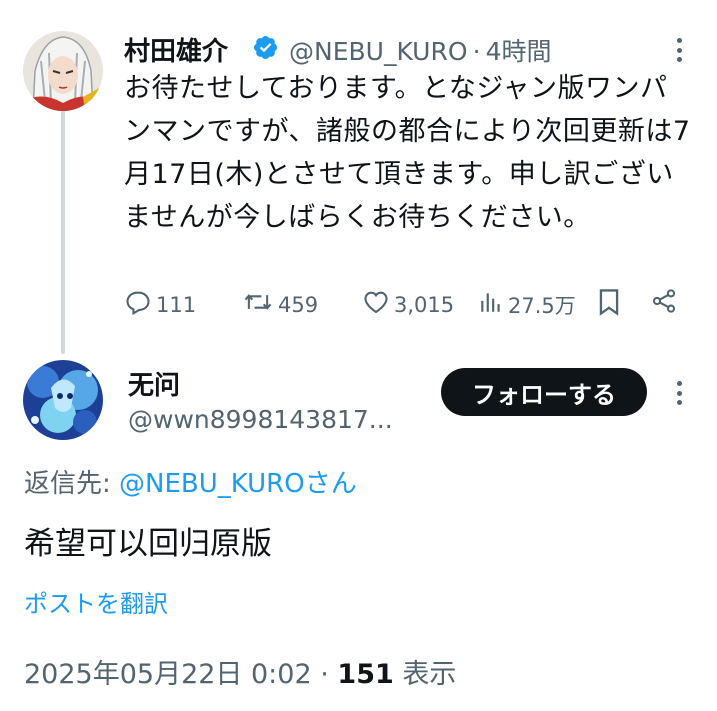 This screenshot has width=717, height=711. I want to click on translate-link: ポストを翻訳, so click(96, 601).